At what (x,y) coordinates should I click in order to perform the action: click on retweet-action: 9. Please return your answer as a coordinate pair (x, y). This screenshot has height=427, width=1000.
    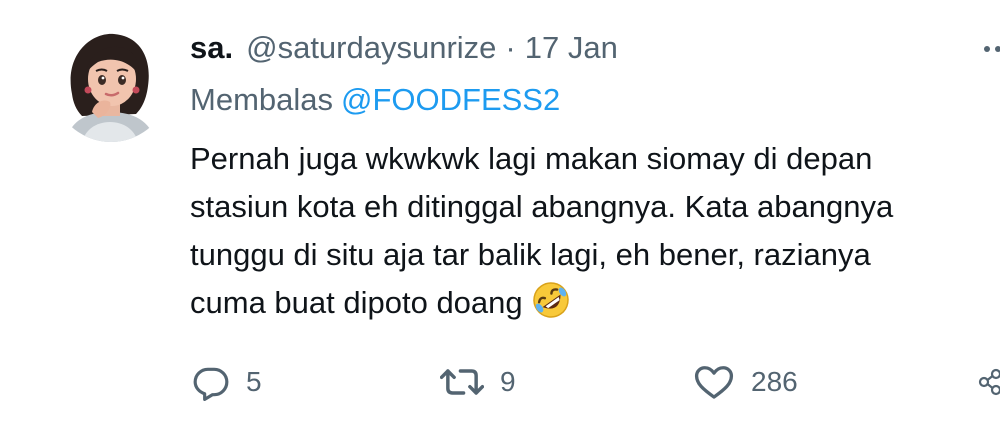
    Looking at the image, I should click on (478, 382).